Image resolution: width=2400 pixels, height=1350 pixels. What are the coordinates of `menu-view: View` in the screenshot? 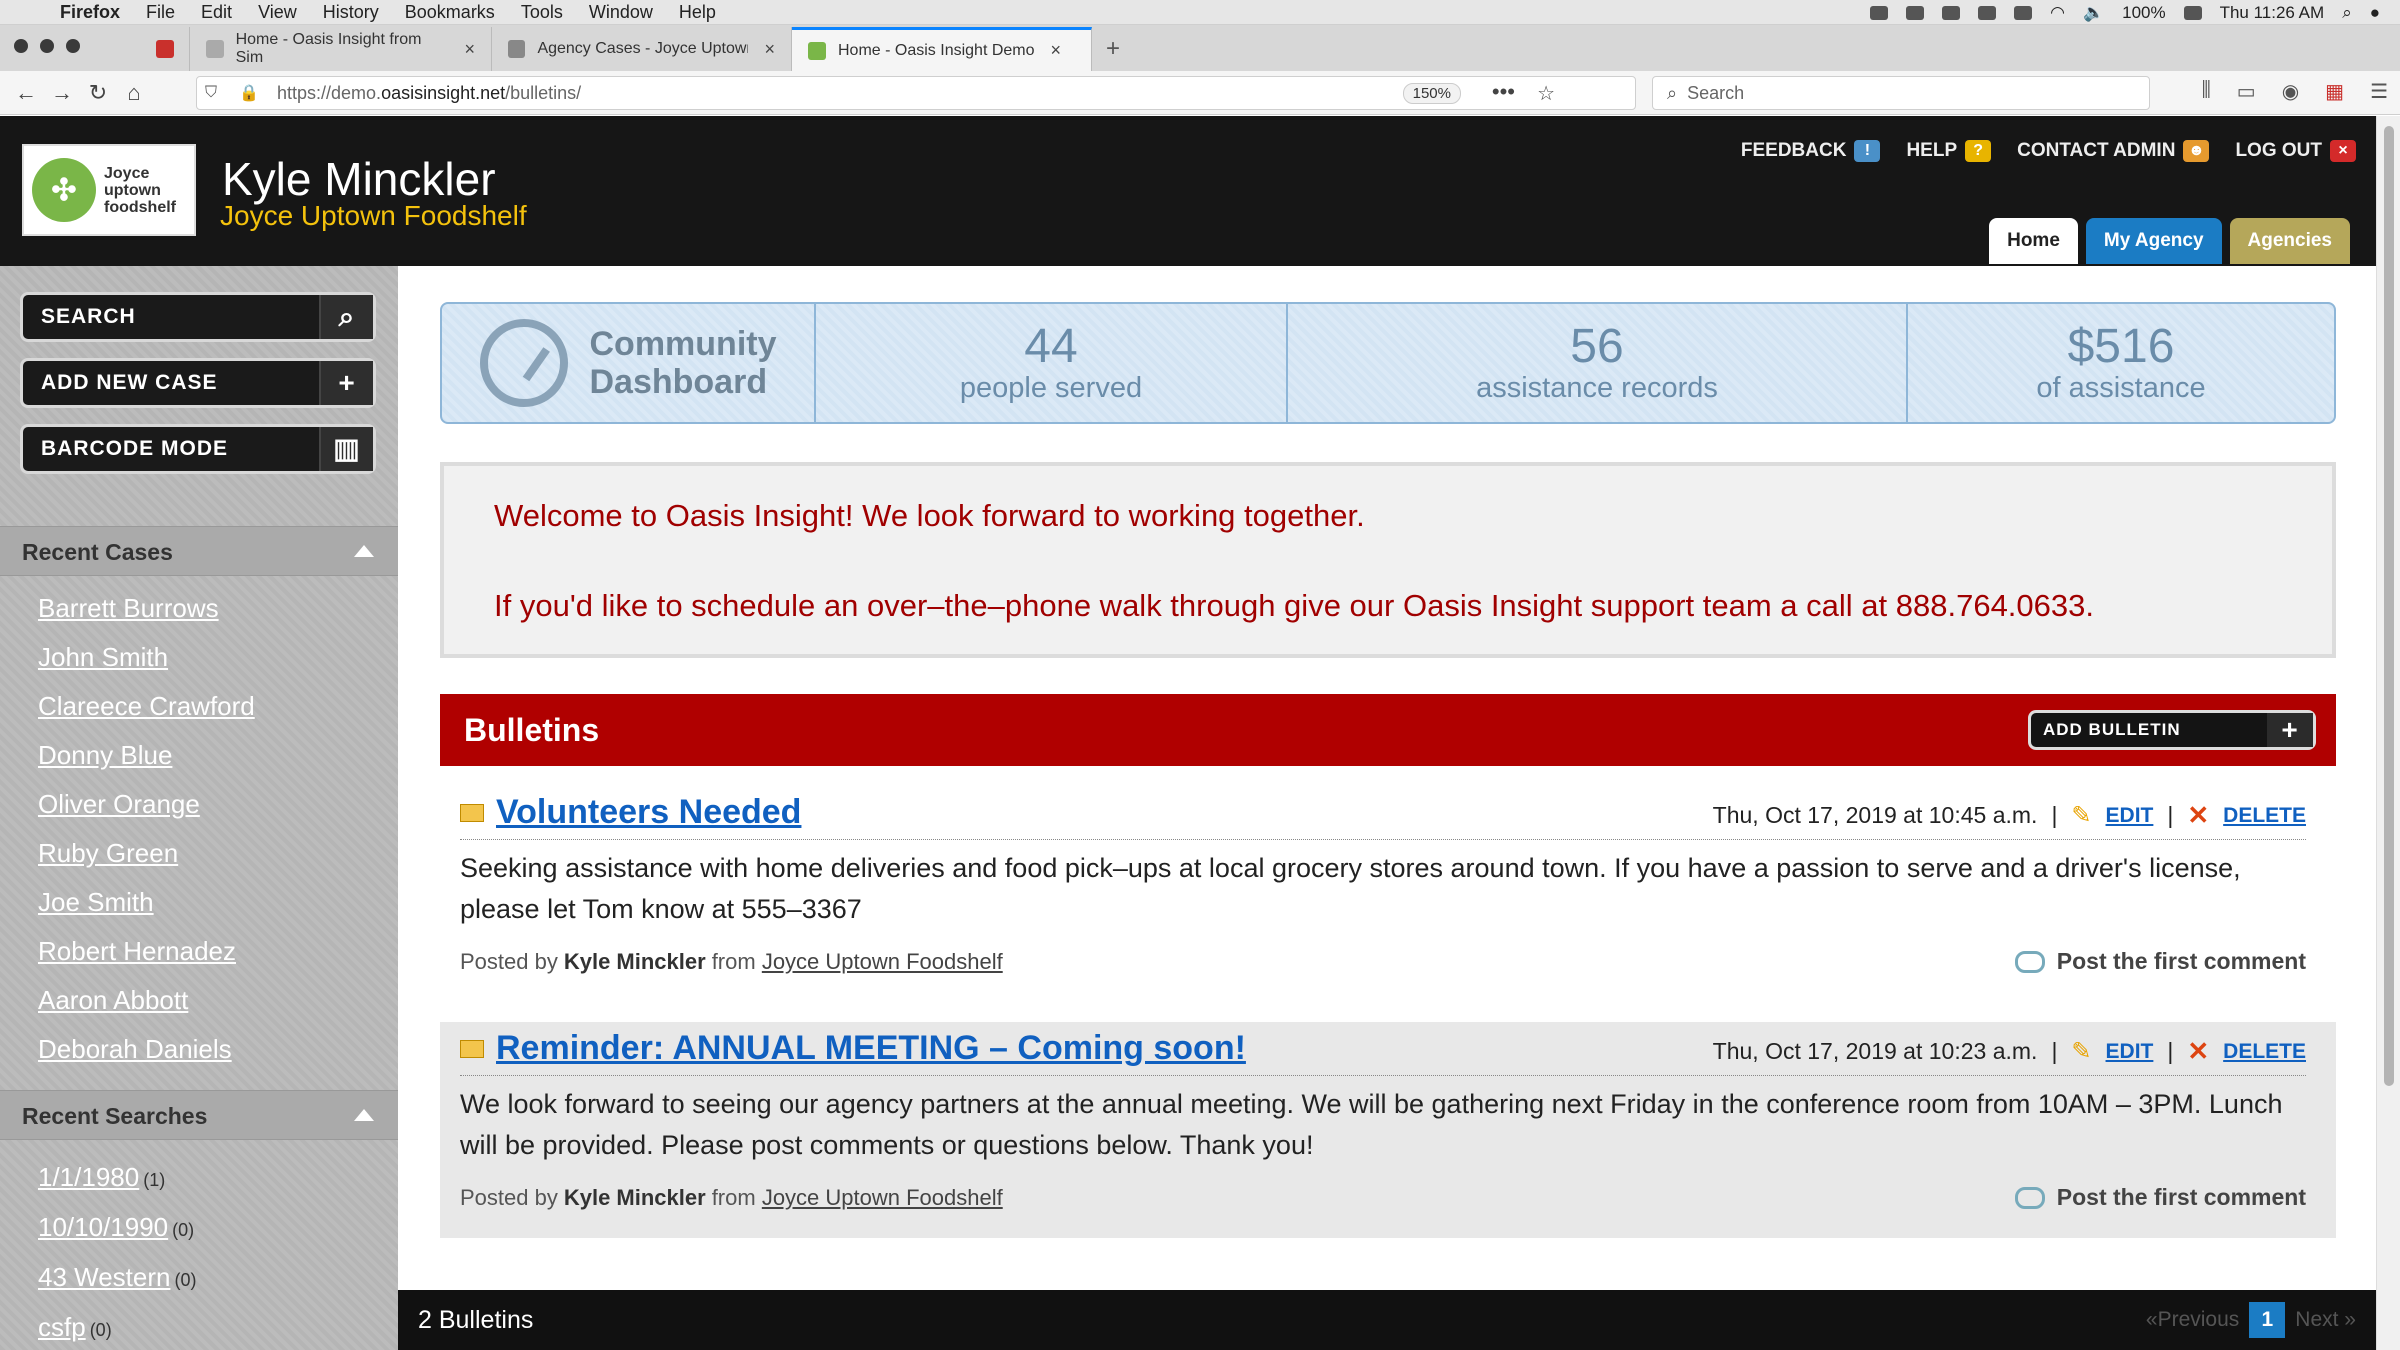 It's located at (277, 12).